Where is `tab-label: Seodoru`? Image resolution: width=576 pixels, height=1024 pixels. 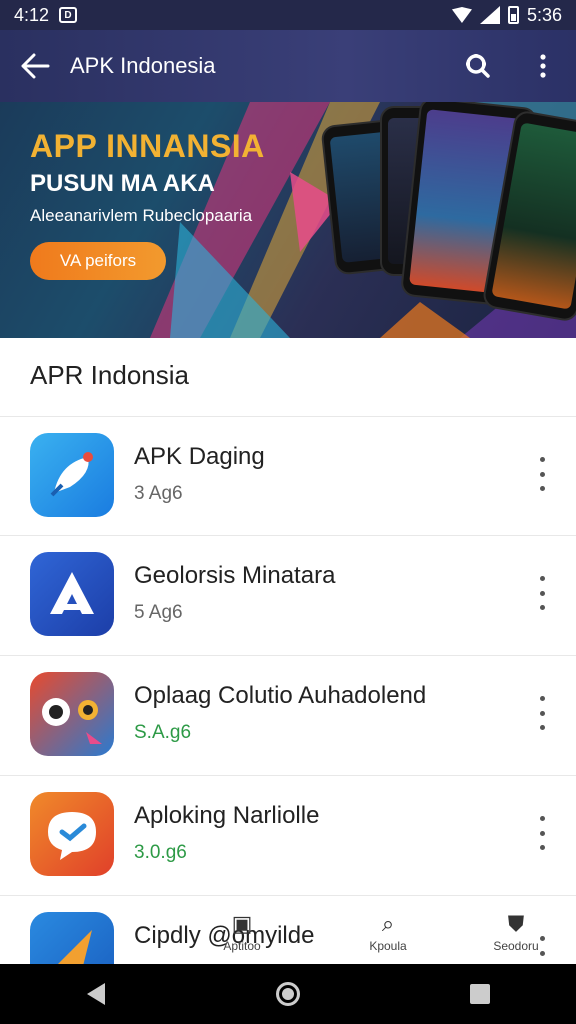
tab-label: Seodoru is located at coordinates (516, 946).